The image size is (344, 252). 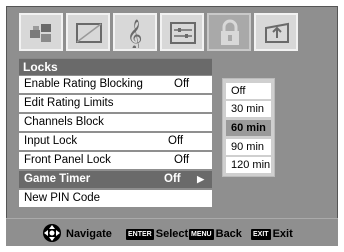 I want to click on navigate-label: Navigate, so click(x=89, y=234).